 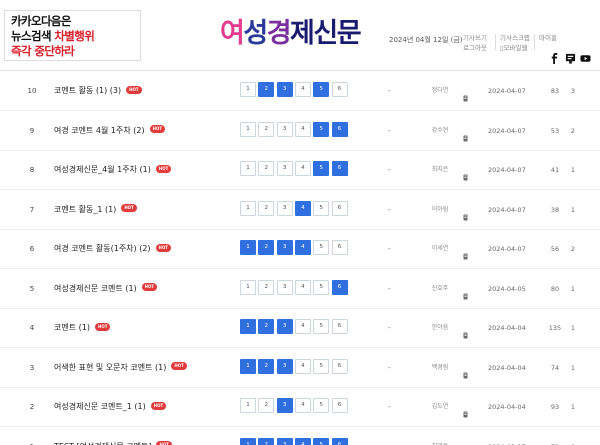 I want to click on my-home-link: 마이홈, so click(x=548, y=37).